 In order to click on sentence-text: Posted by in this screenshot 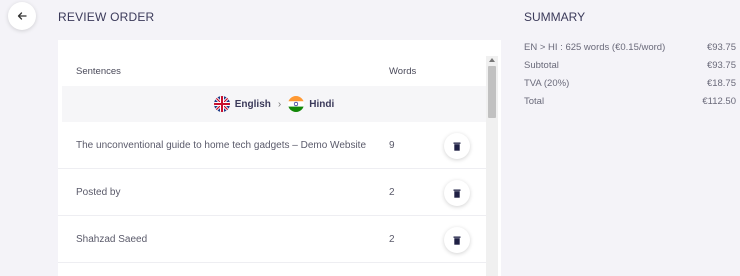, I will do `click(98, 192)`.